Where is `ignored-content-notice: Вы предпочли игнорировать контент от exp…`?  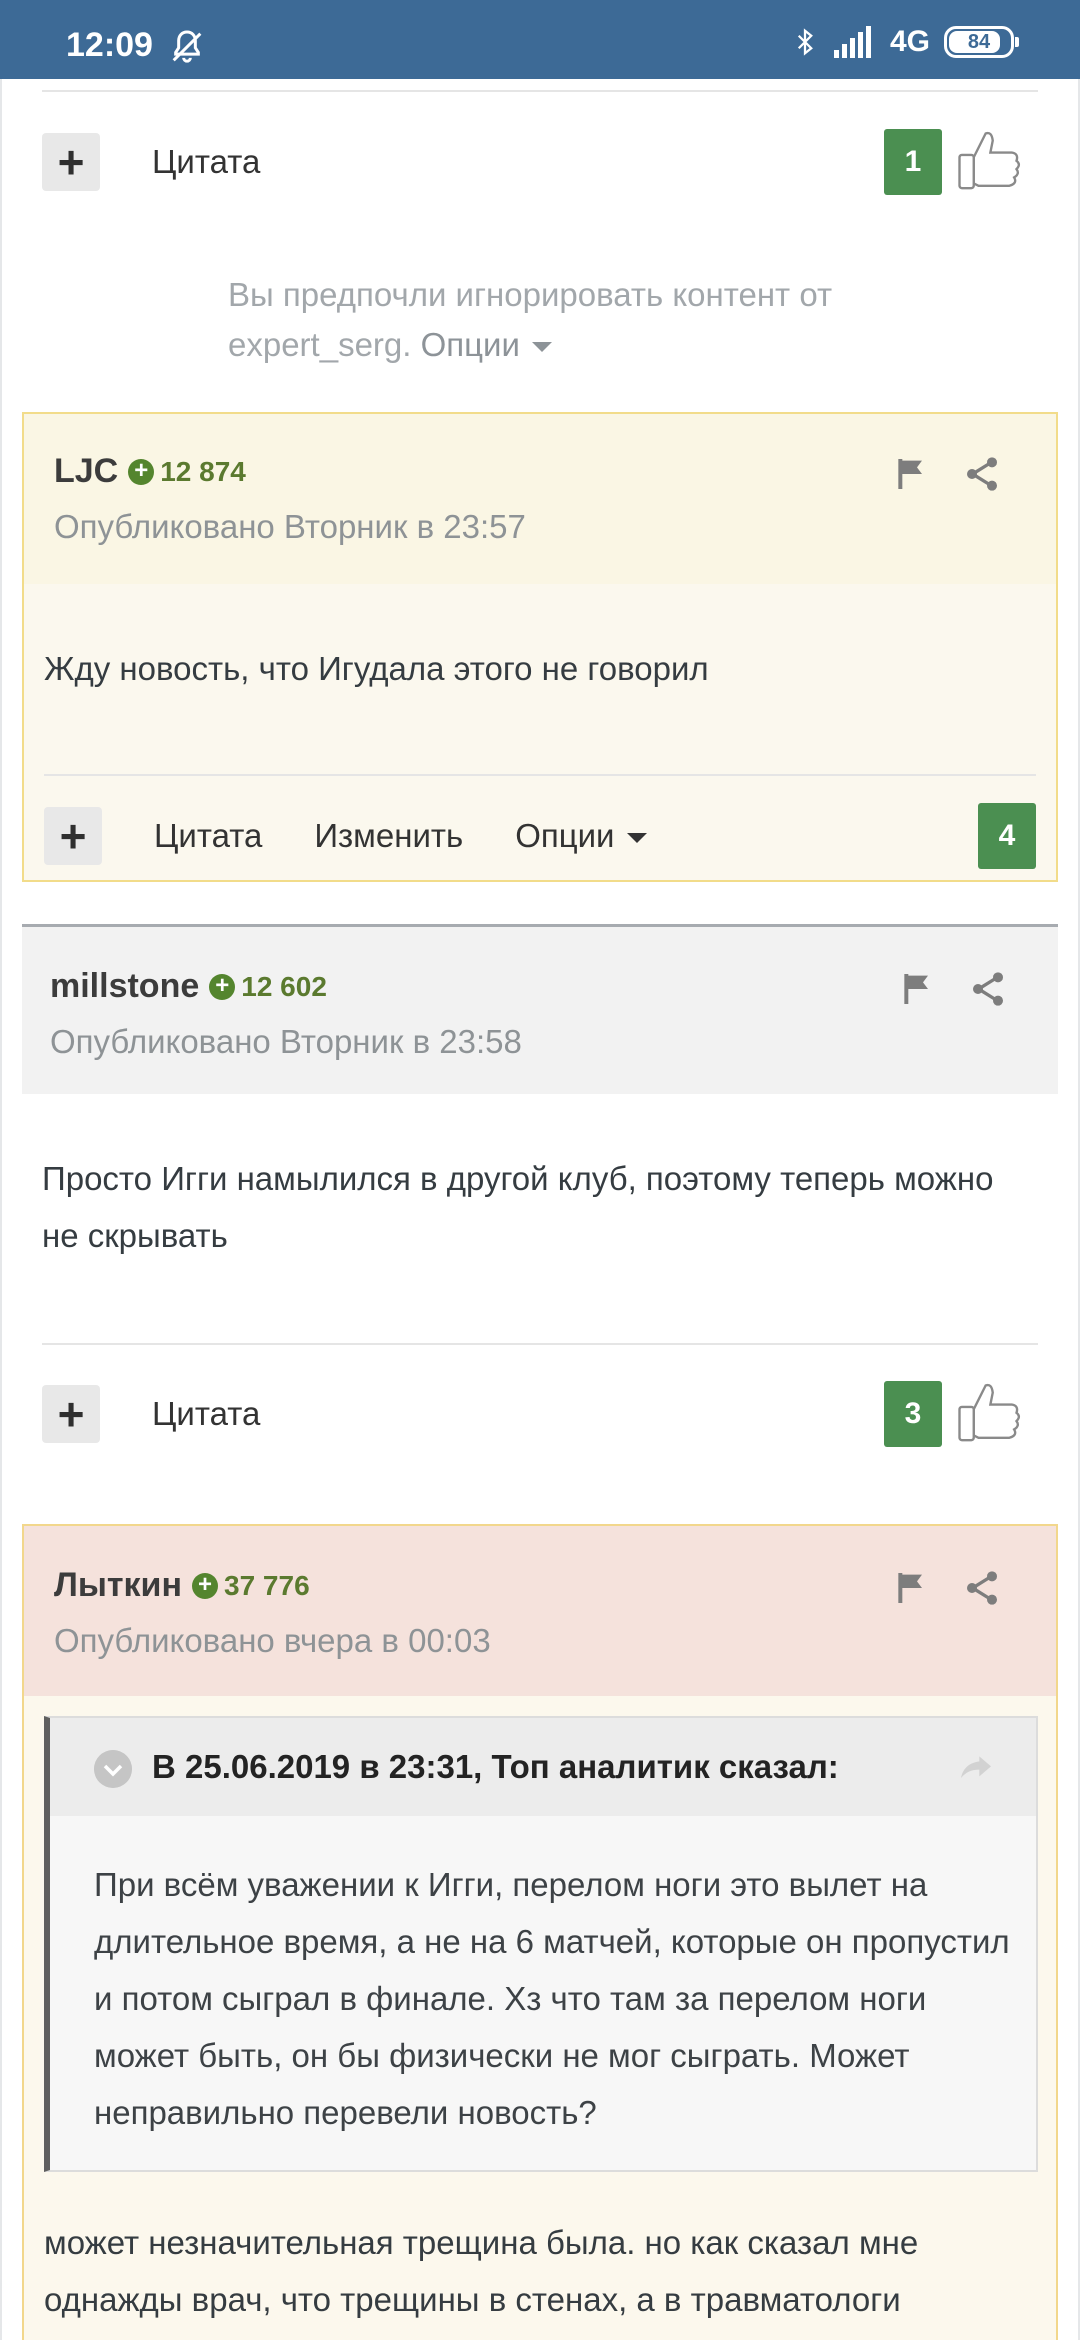
ignored-content-notice: Вы предпочли игнорировать контент от exp… is located at coordinates (578, 320).